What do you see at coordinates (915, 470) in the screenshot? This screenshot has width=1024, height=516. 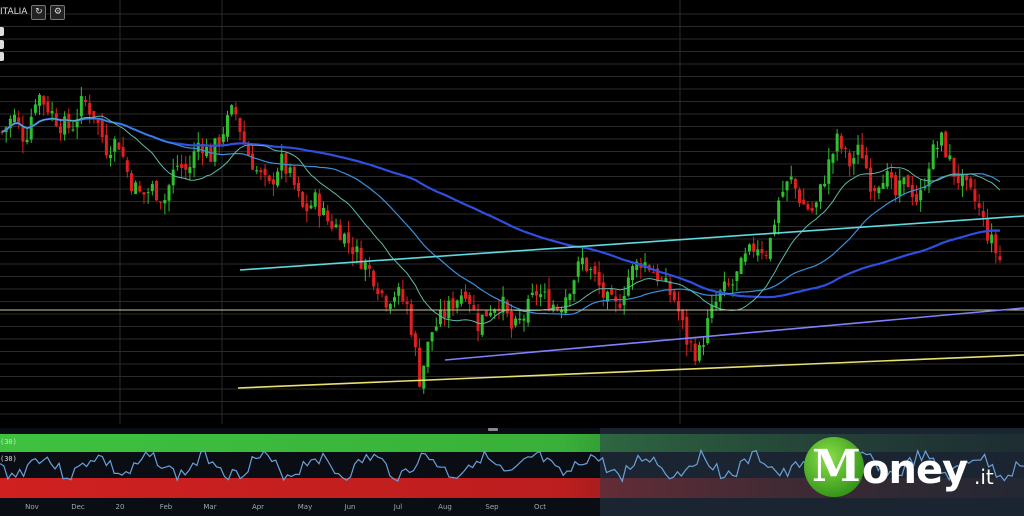 I see `logo-text: oney` at bounding box center [915, 470].